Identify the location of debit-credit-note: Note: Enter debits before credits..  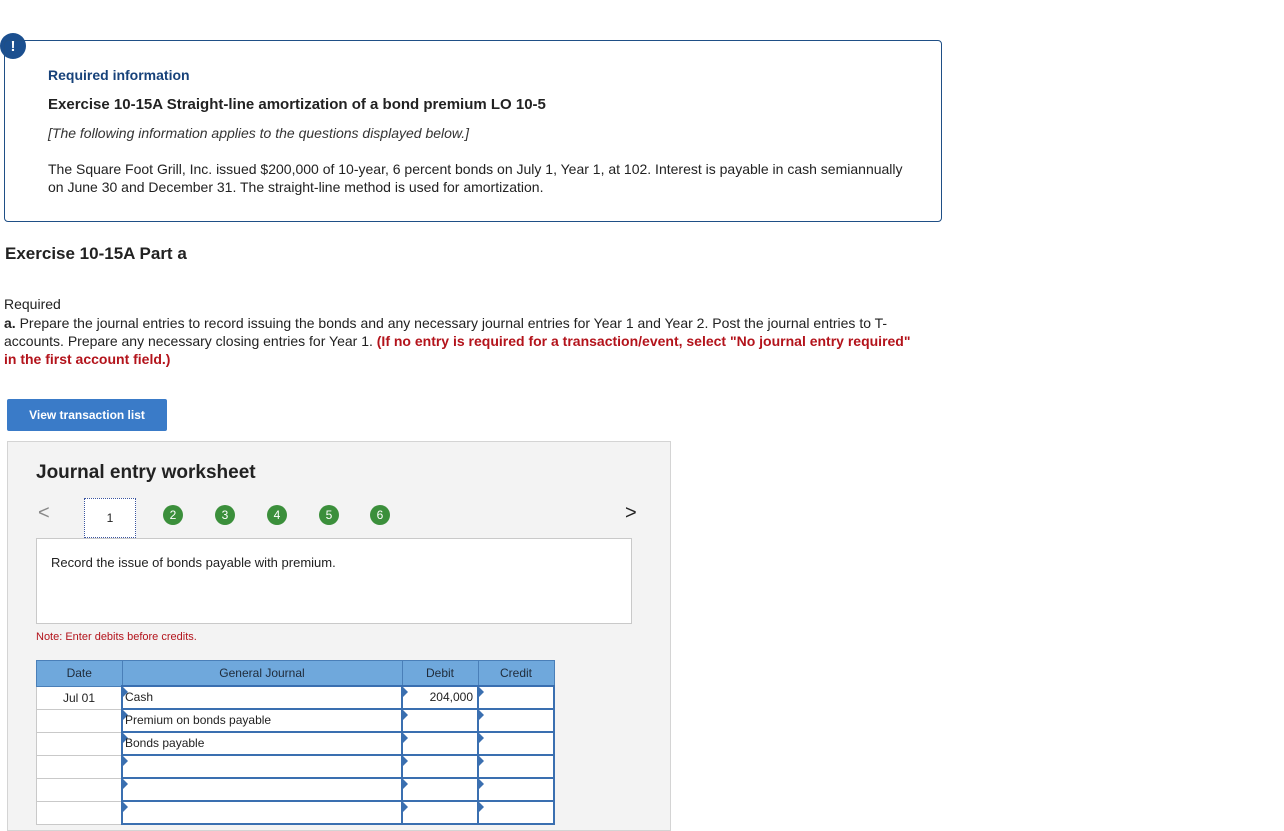
(116, 637).